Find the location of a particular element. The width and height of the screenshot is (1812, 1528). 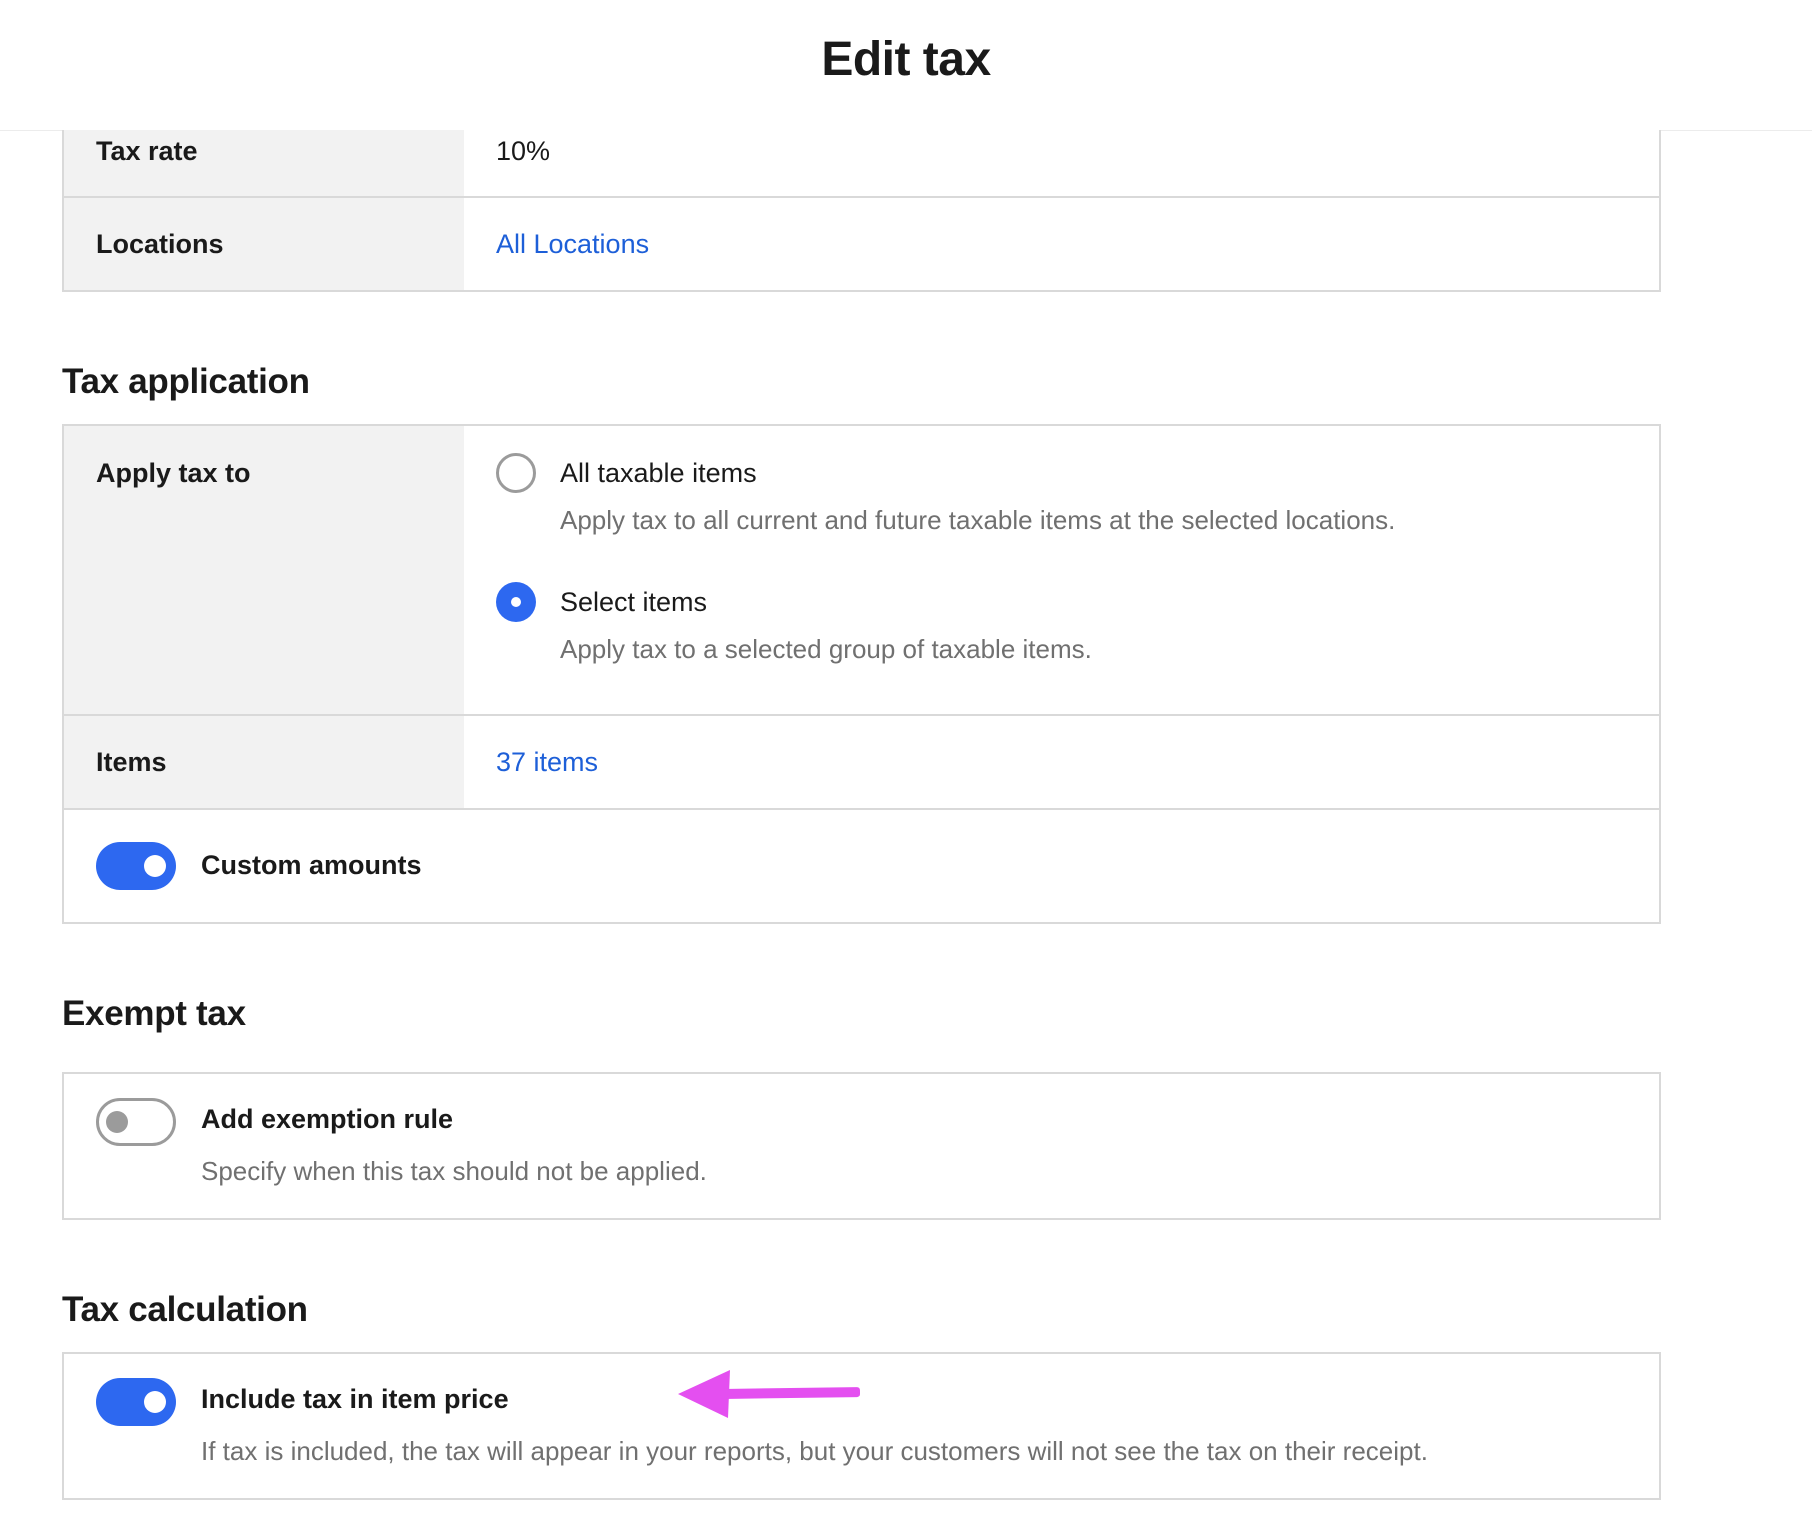

include-tax-label: Include tax in item price is located at coordinates (355, 1399).